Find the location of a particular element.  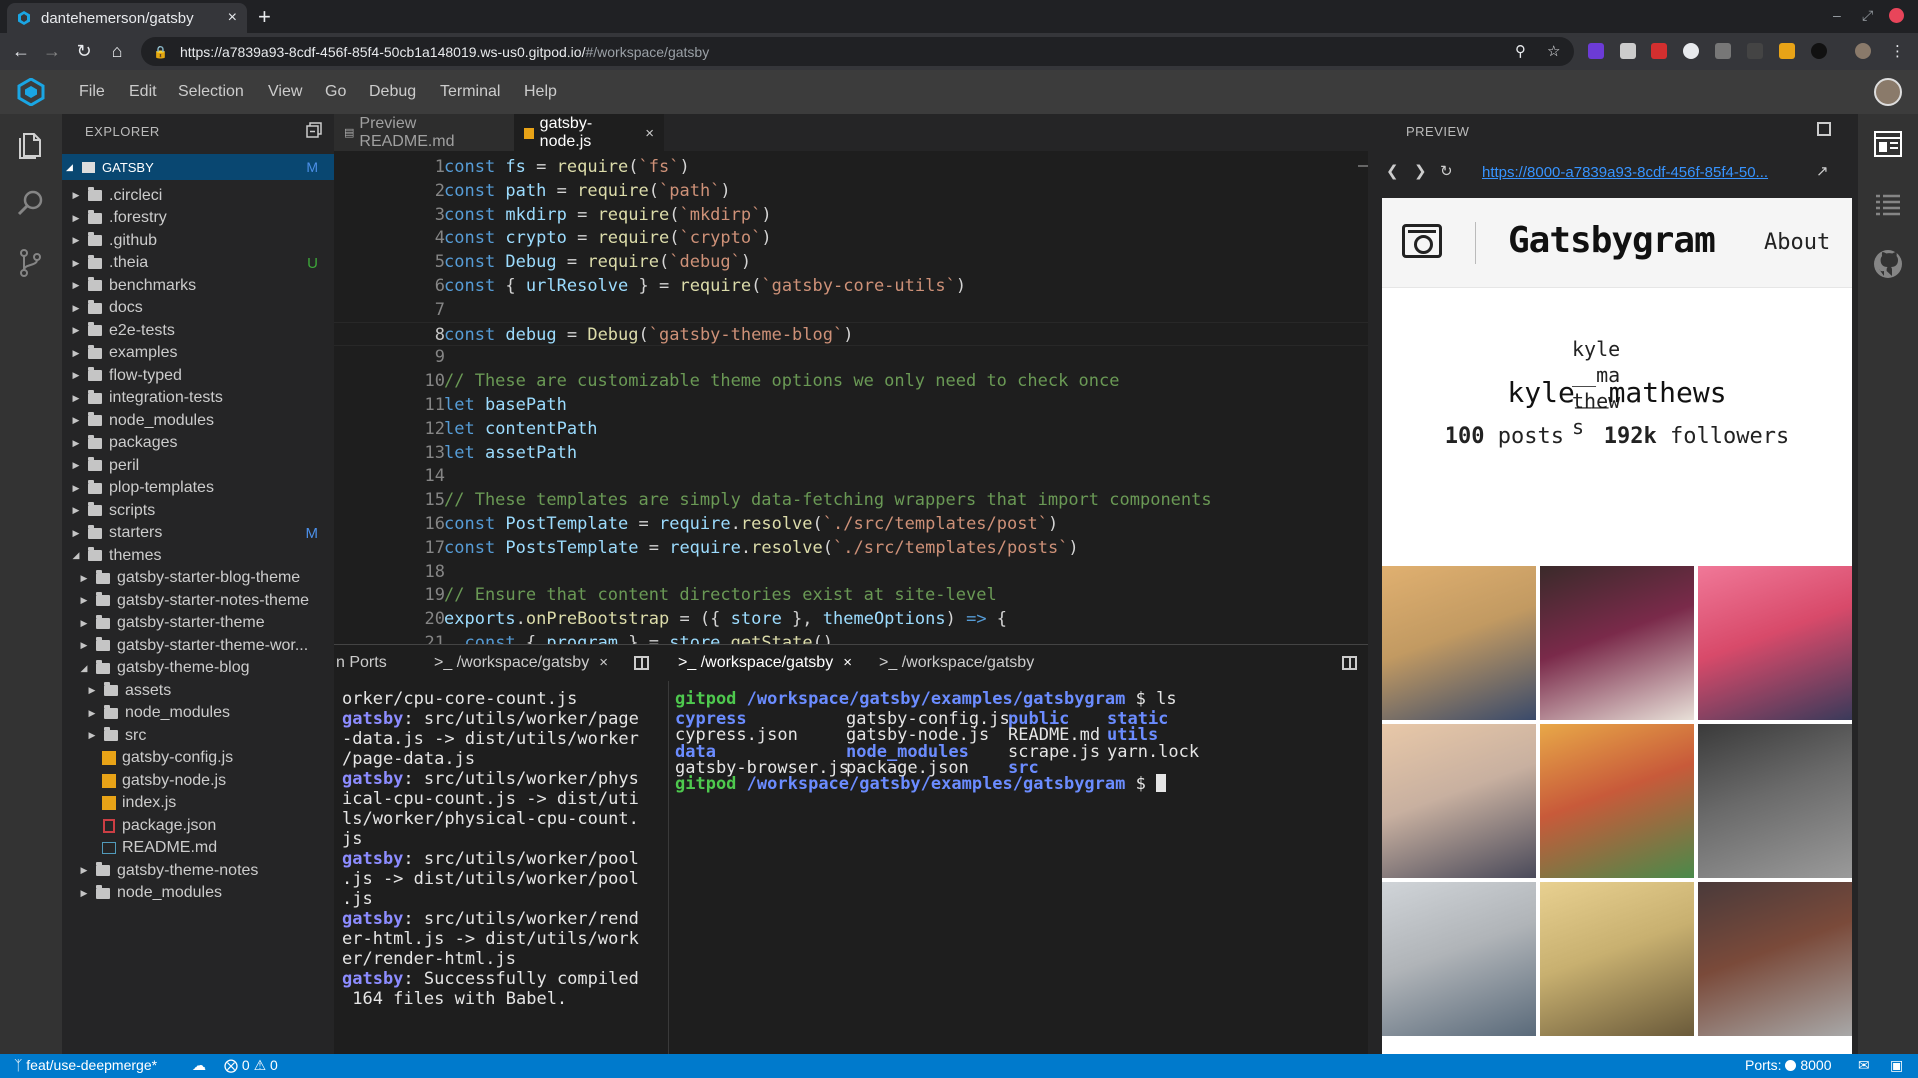

extension-github-icon is located at coordinates (1819, 51).